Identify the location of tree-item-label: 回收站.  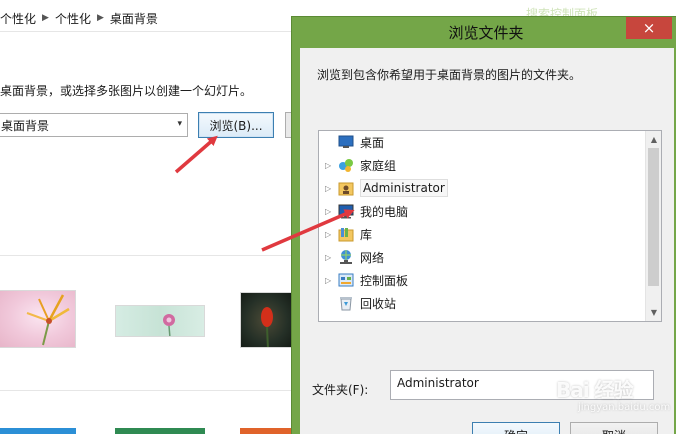
(378, 303).